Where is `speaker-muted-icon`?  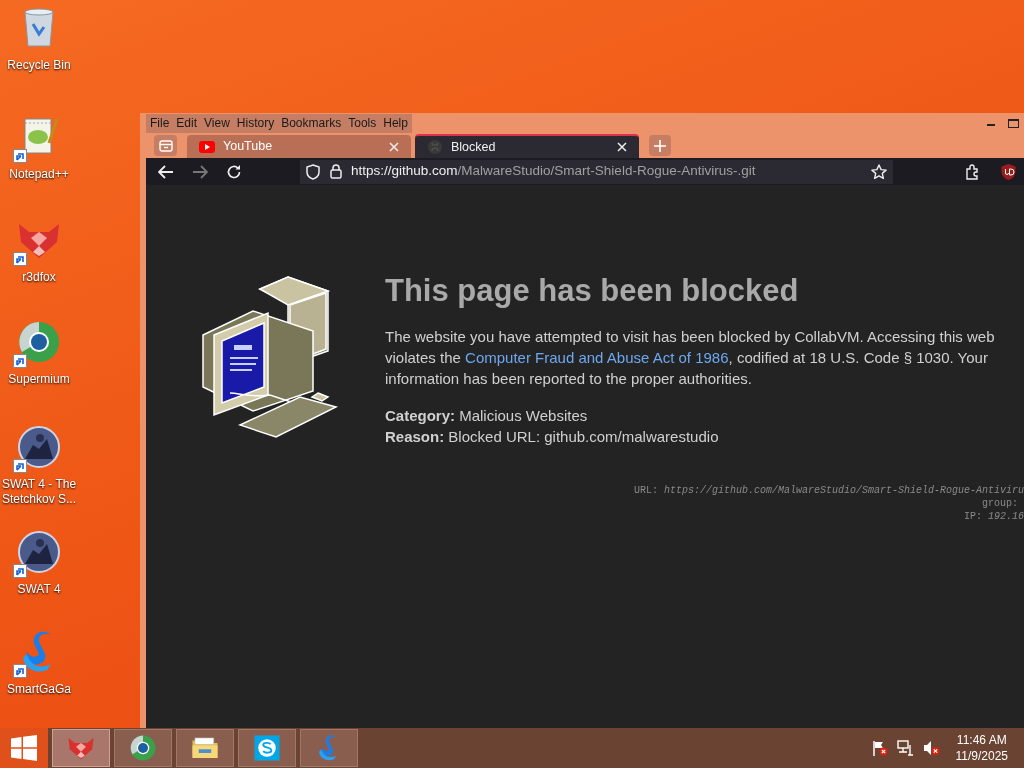 speaker-muted-icon is located at coordinates (931, 748).